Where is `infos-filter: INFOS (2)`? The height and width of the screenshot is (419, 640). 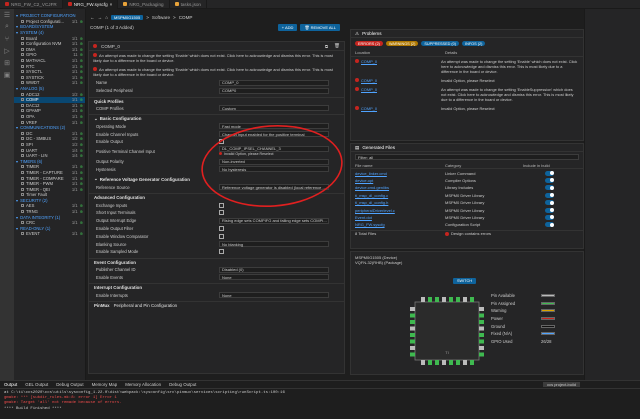 infos-filter: INFOS (2) is located at coordinates (474, 43).